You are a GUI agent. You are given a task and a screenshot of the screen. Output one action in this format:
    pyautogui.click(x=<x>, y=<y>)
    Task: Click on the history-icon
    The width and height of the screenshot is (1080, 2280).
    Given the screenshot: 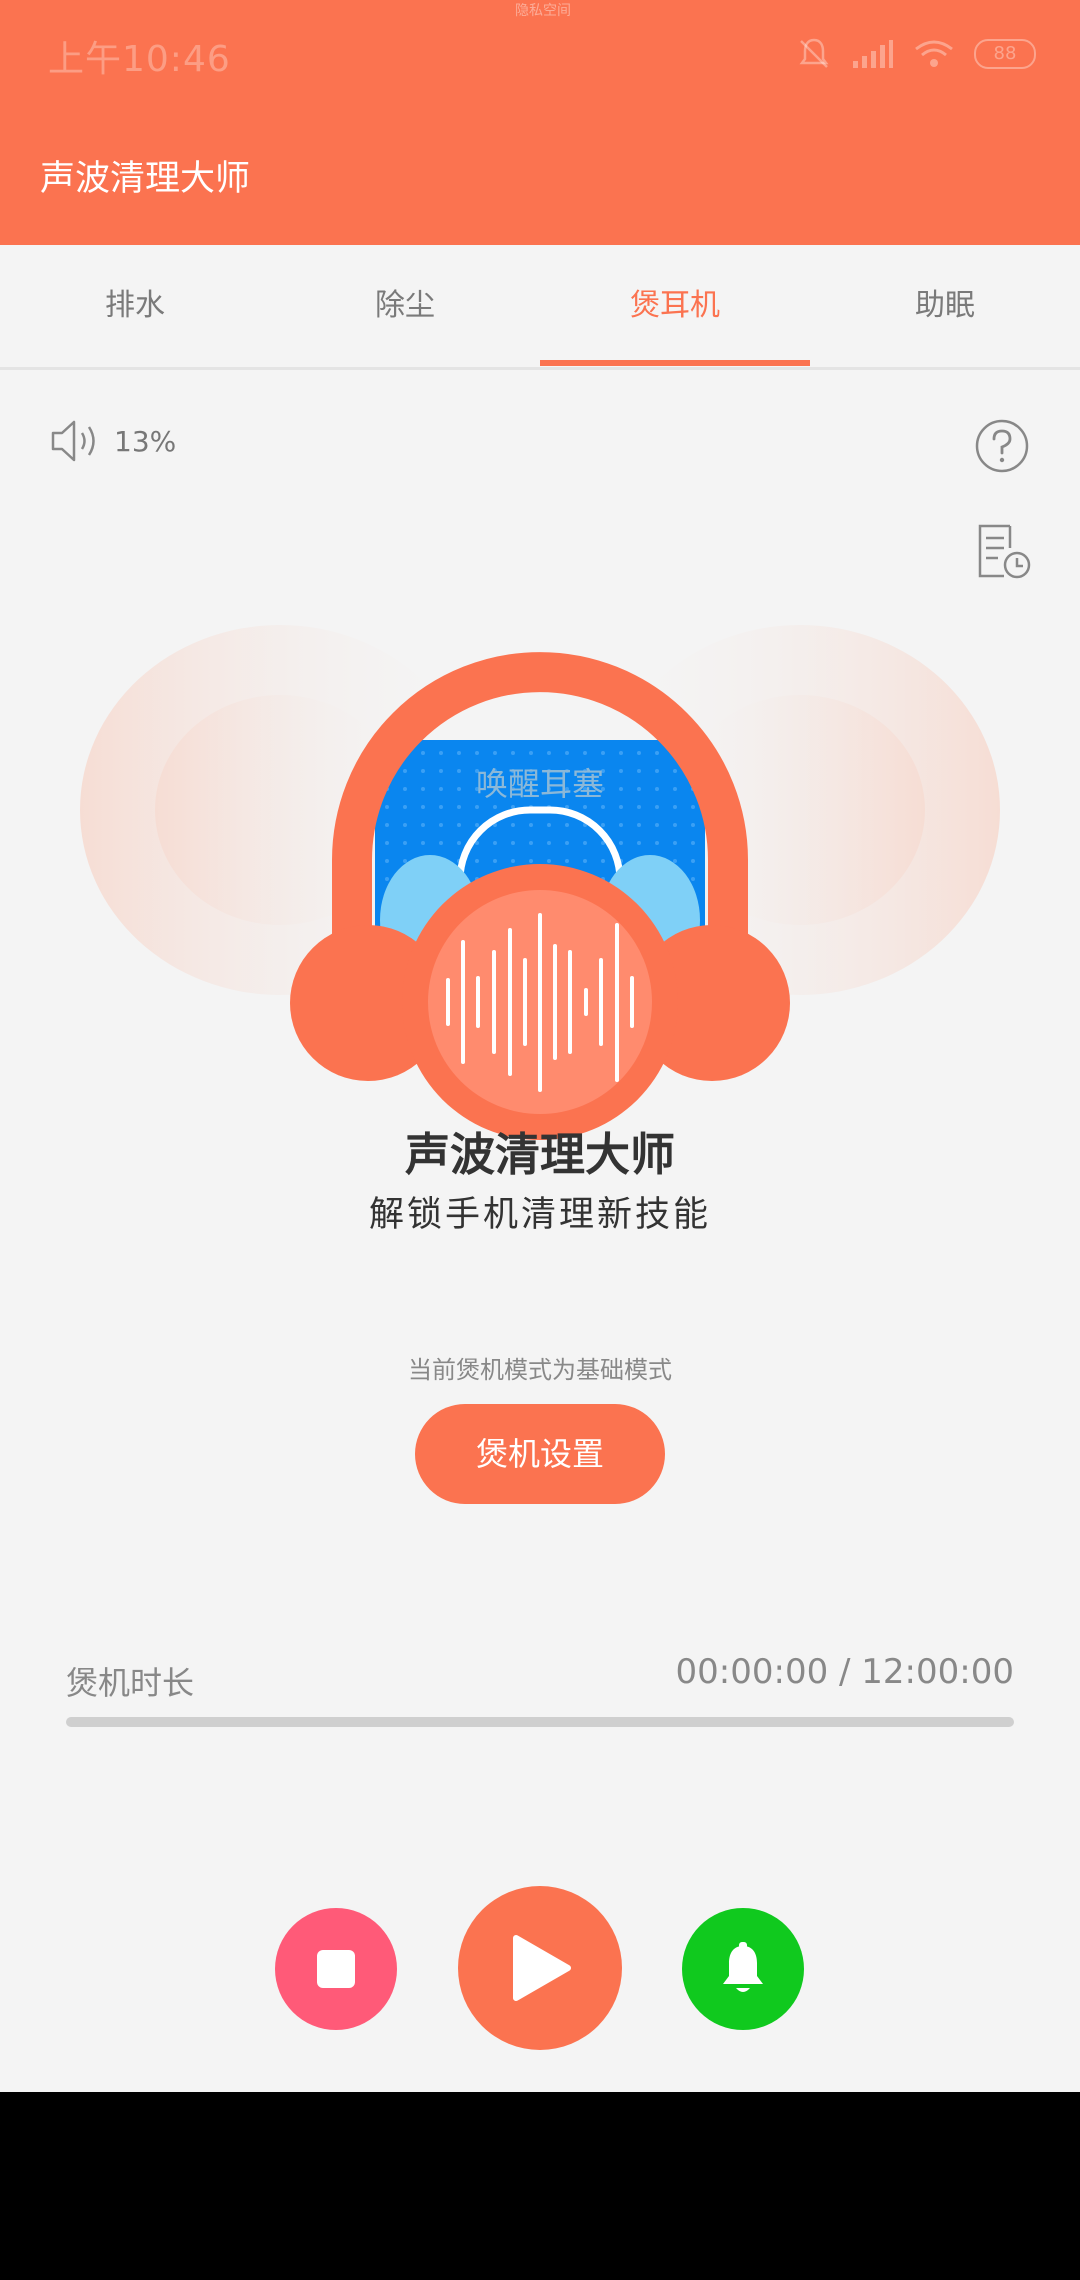 What is the action you would take?
    pyautogui.click(x=1004, y=551)
    